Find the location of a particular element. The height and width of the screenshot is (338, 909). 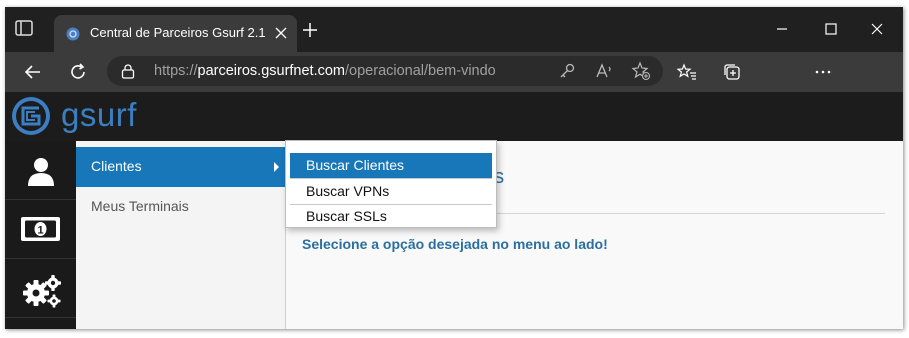

money-icon: 1 is located at coordinates (40, 229).